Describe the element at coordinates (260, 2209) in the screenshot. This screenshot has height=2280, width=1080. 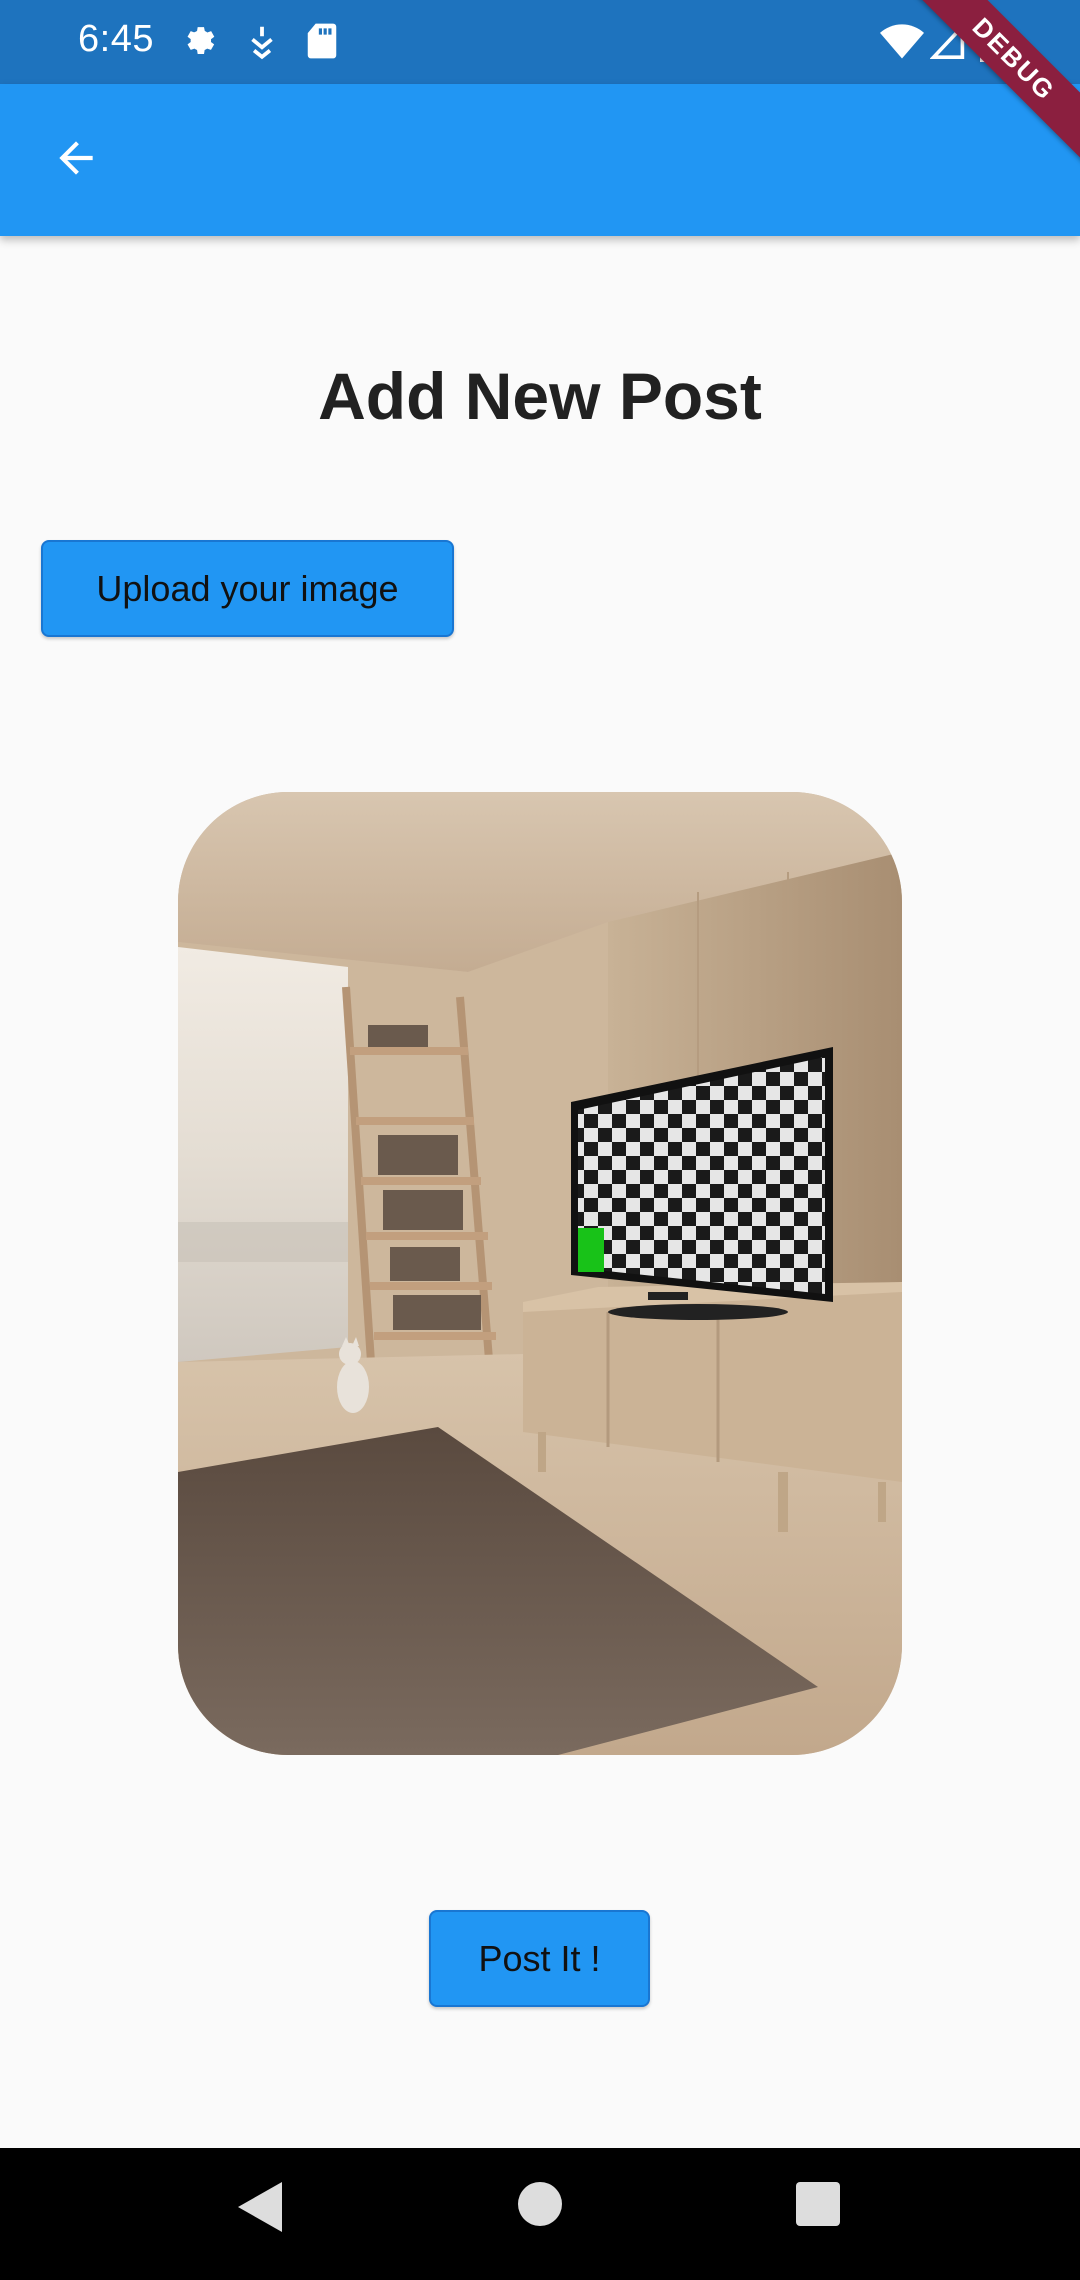
I see `back-triangle-icon` at that location.